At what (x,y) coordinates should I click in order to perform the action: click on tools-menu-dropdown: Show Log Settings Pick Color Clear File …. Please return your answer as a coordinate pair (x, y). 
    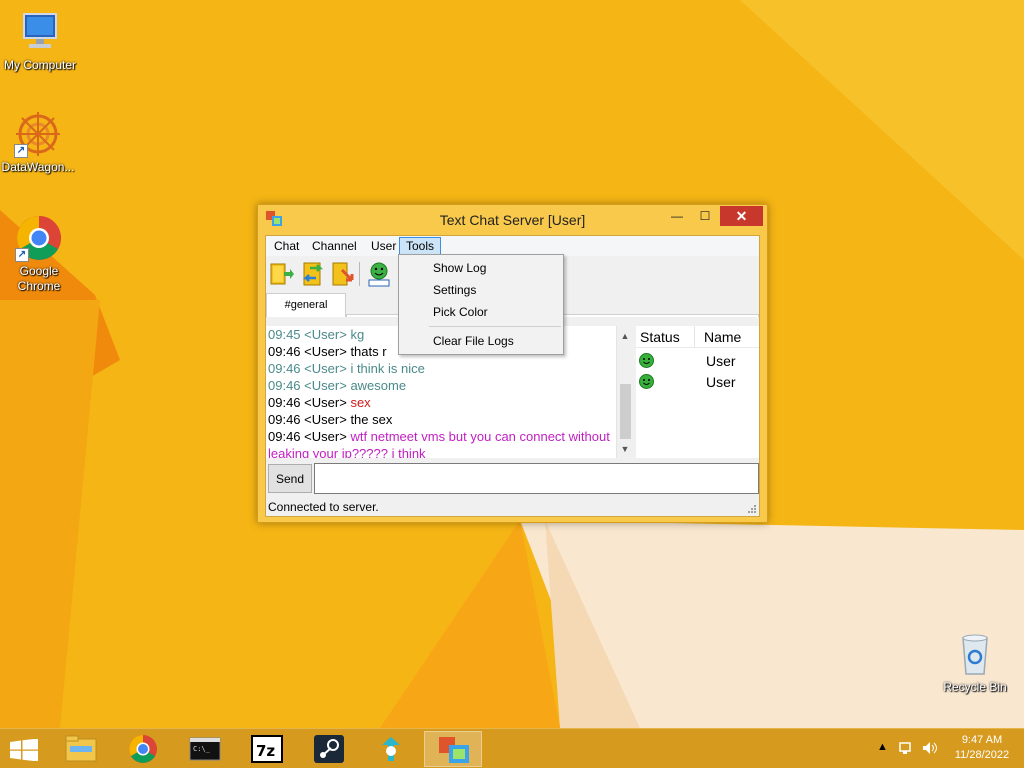
    Looking at the image, I should click on (481, 304).